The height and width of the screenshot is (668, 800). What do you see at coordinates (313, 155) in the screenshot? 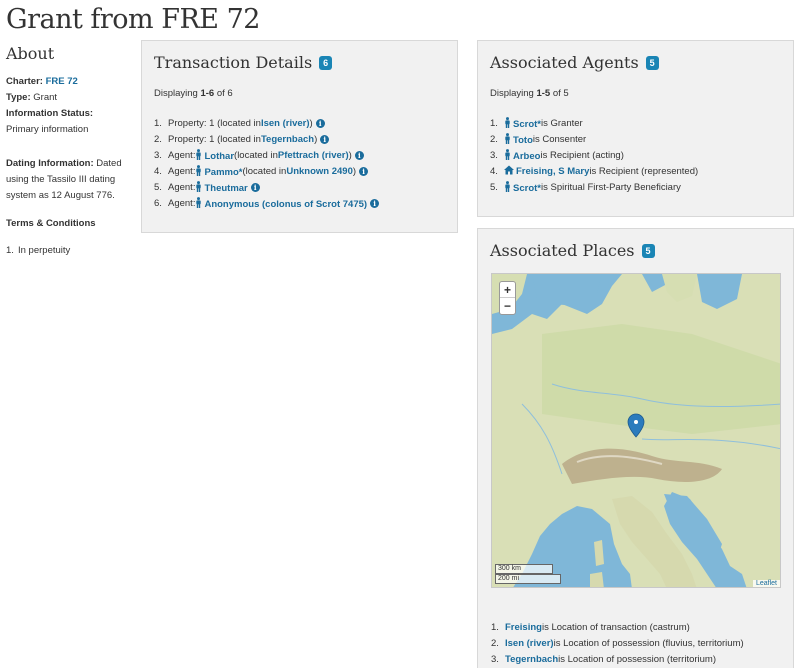
I see `place-link: Pfettrach (river)` at bounding box center [313, 155].